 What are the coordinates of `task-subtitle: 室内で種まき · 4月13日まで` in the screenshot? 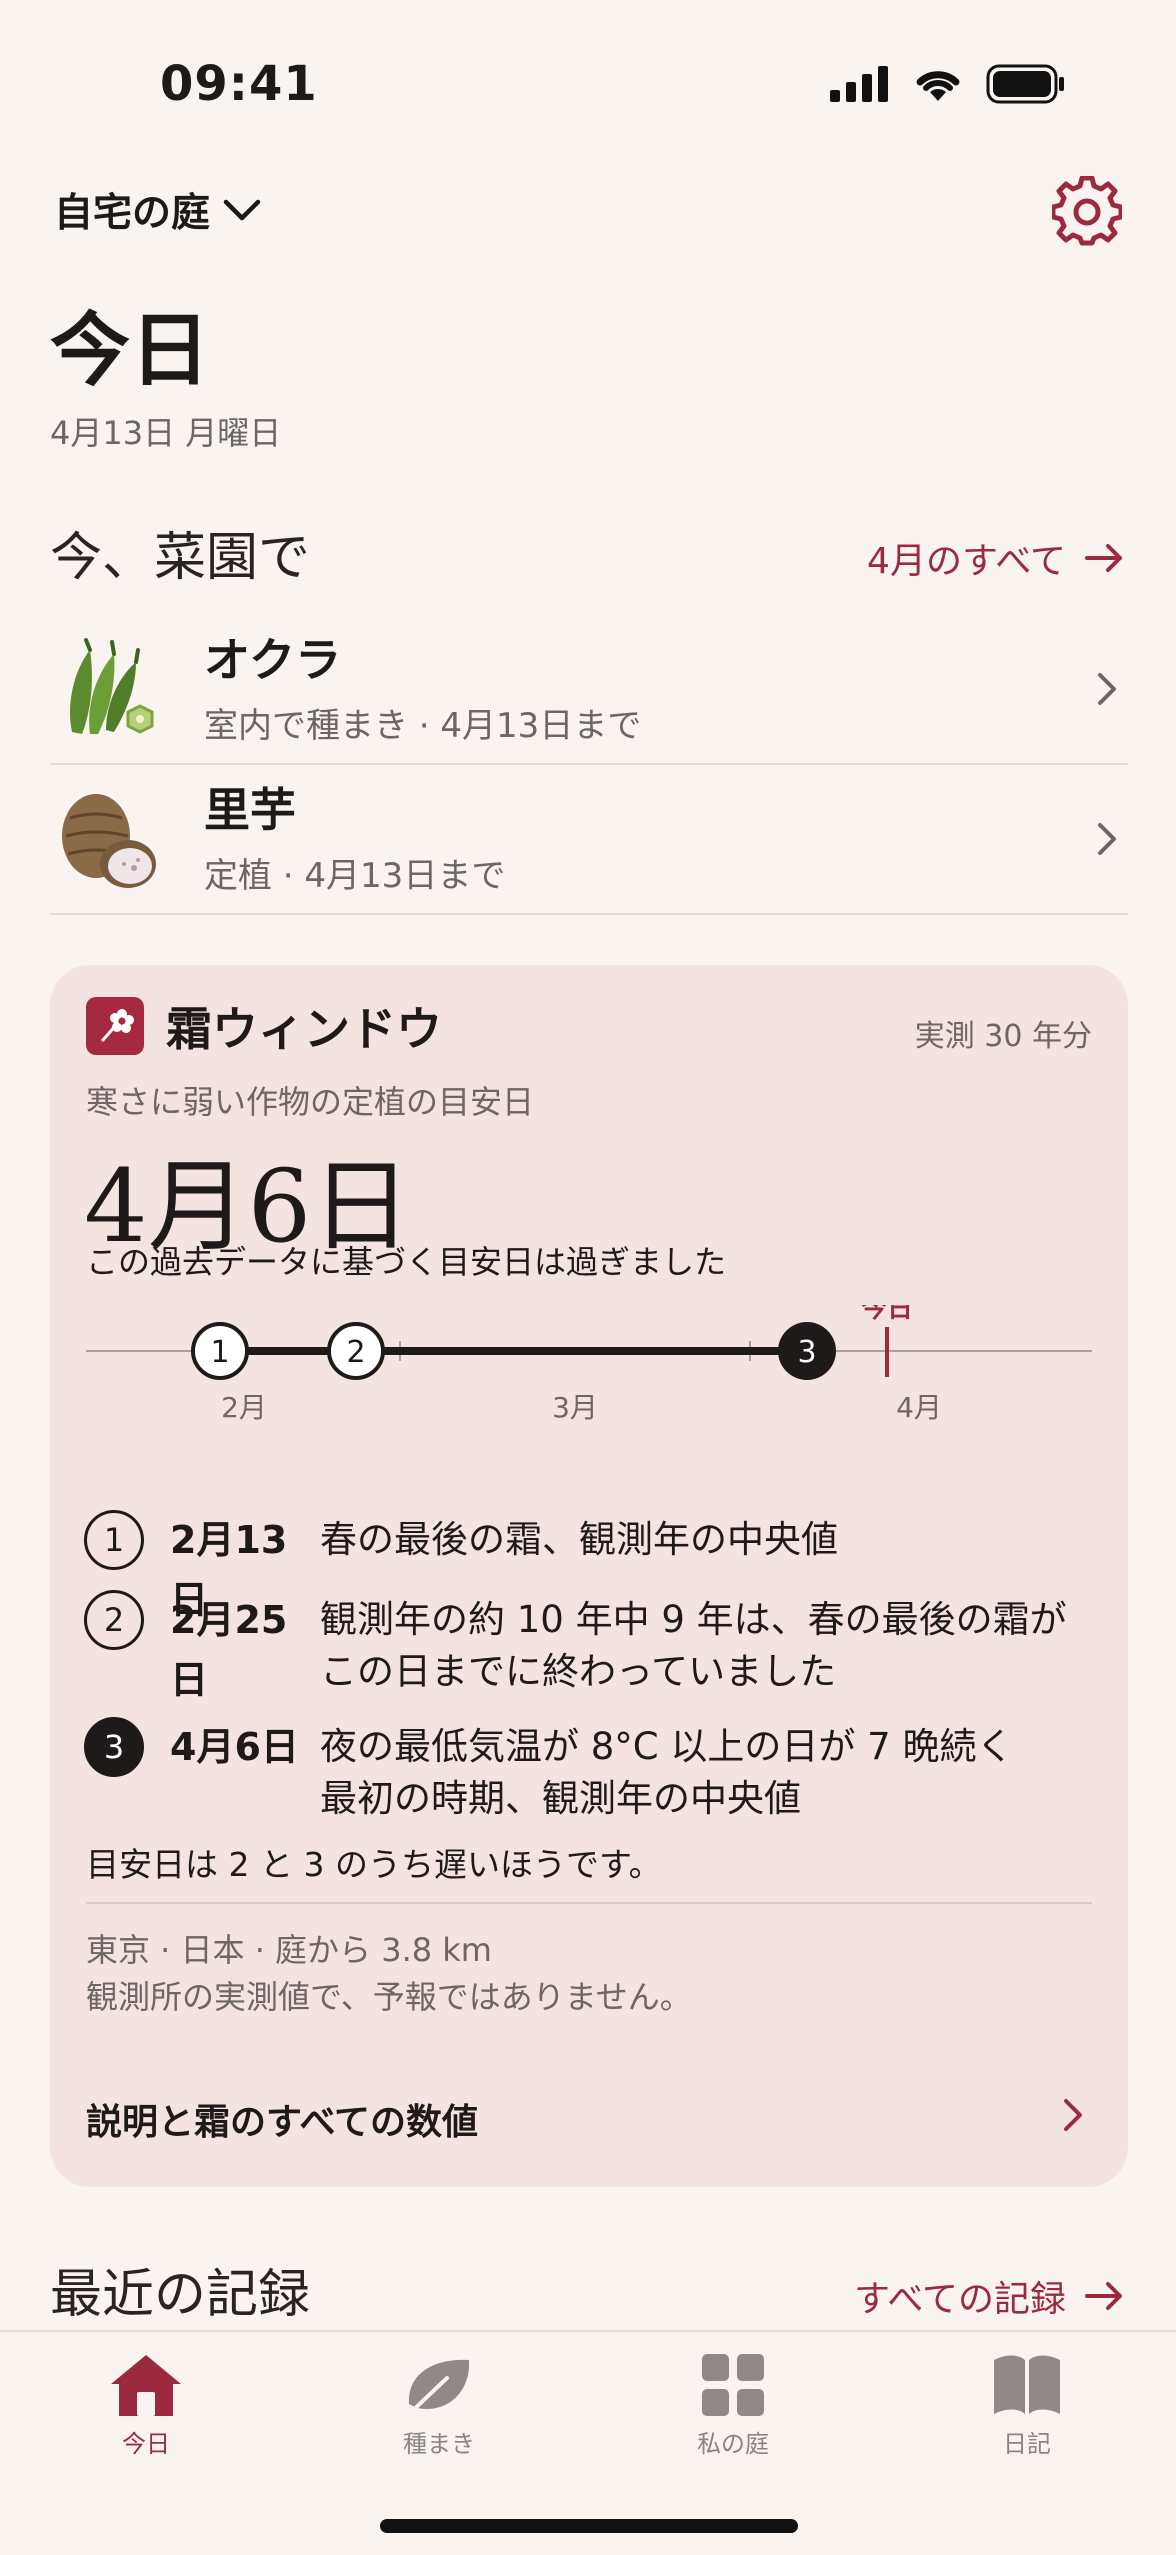 It's located at (423, 725).